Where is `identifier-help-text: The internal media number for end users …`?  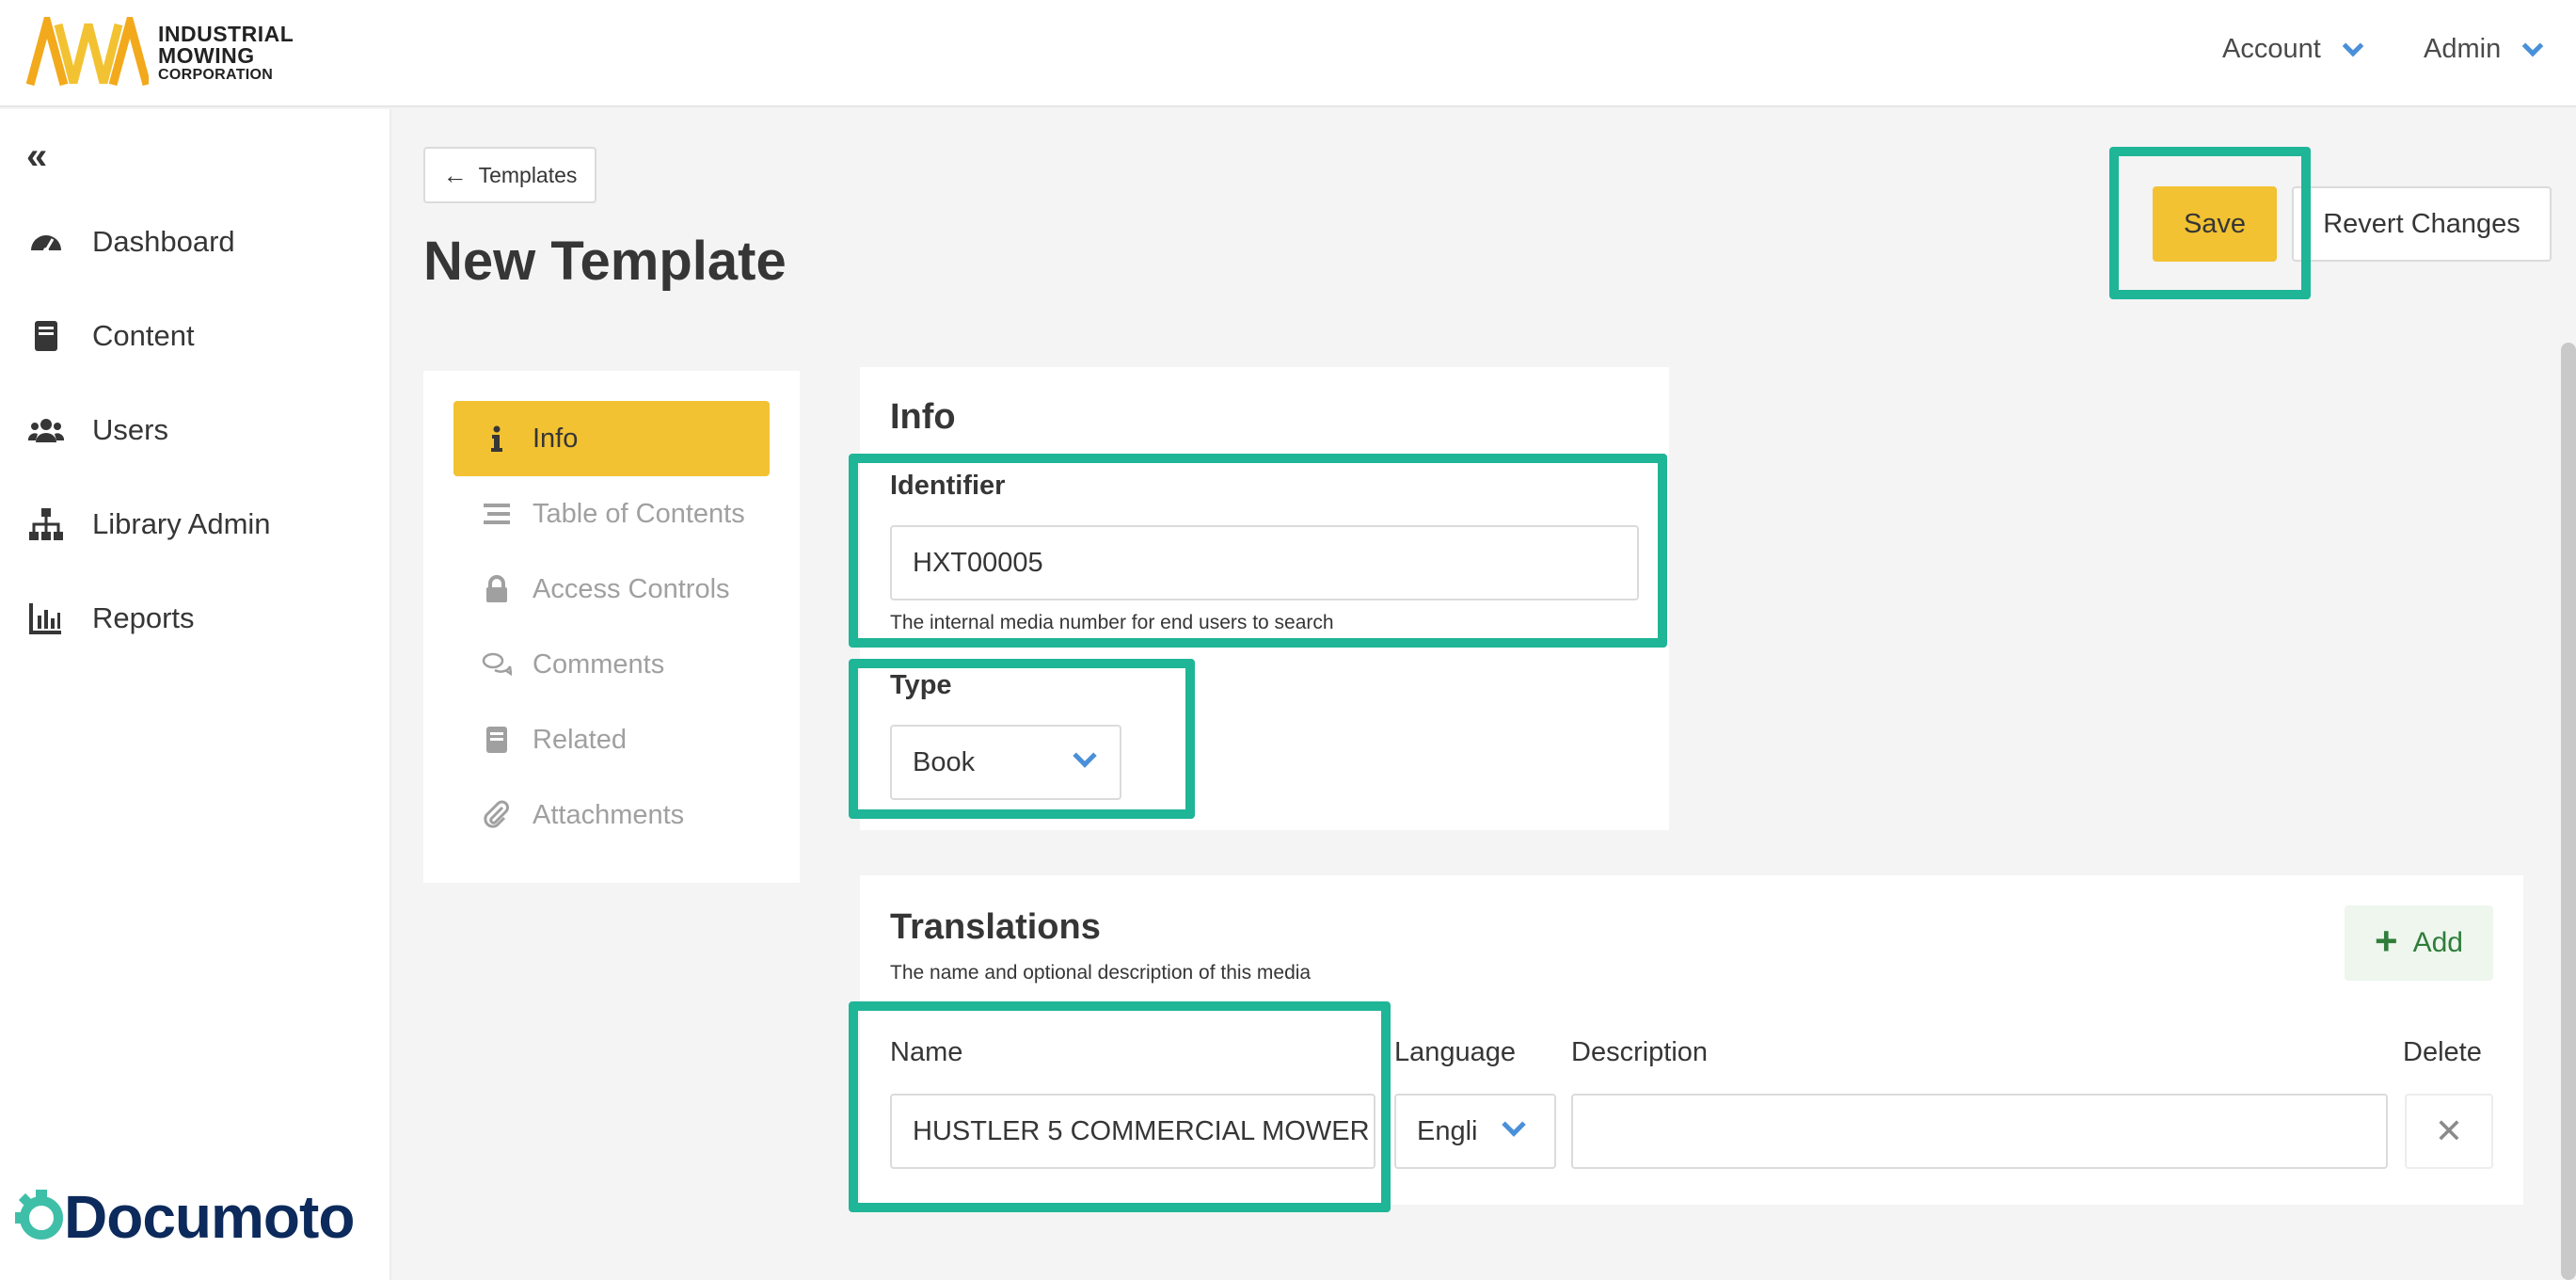
identifier-help-text: The internal media number for end users … is located at coordinates (1112, 622).